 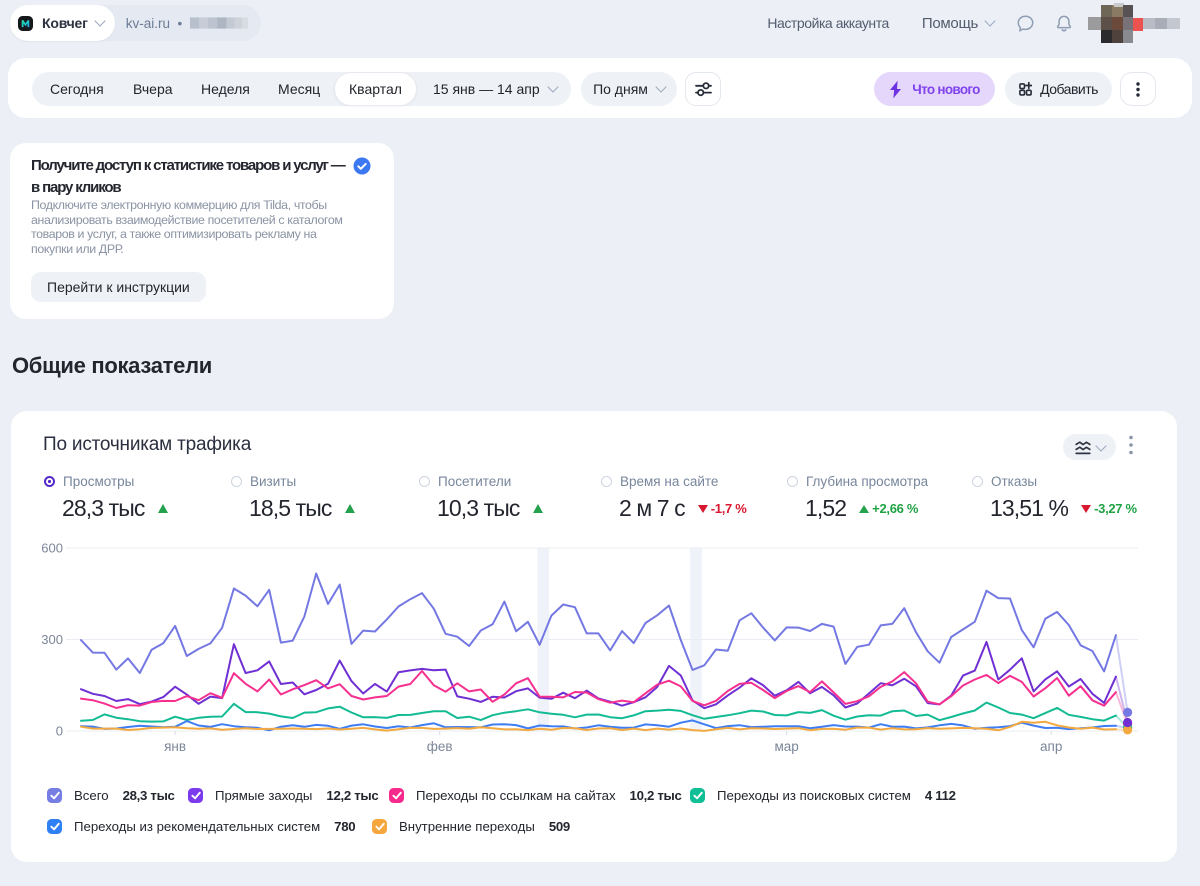 I want to click on svg-text: 300, so click(x=52, y=639).